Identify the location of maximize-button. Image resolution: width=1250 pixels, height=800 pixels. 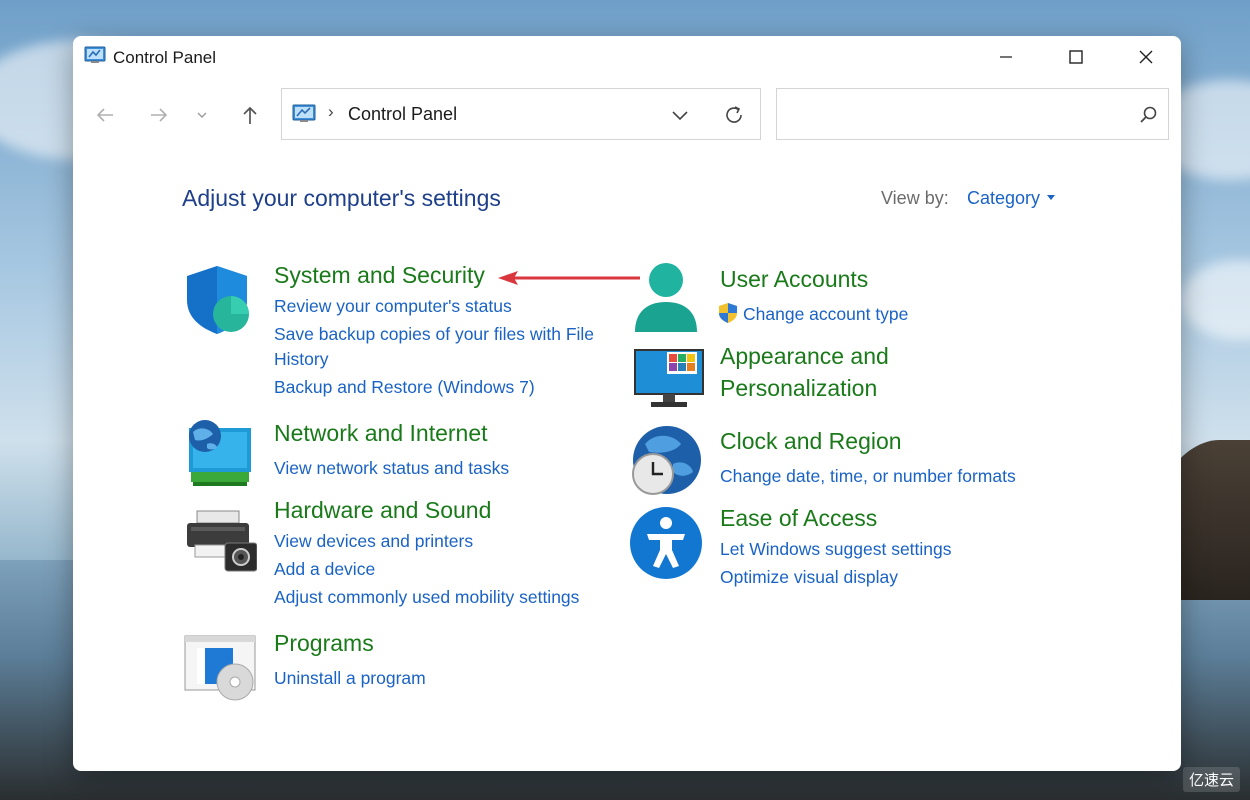
(1076, 57).